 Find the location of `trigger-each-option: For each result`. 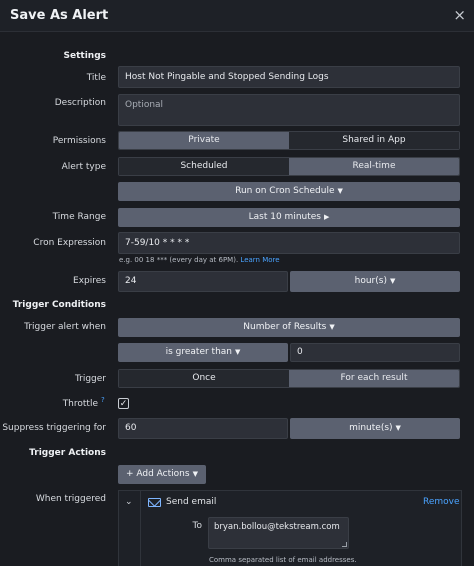

trigger-each-option: For each result is located at coordinates (374, 378).